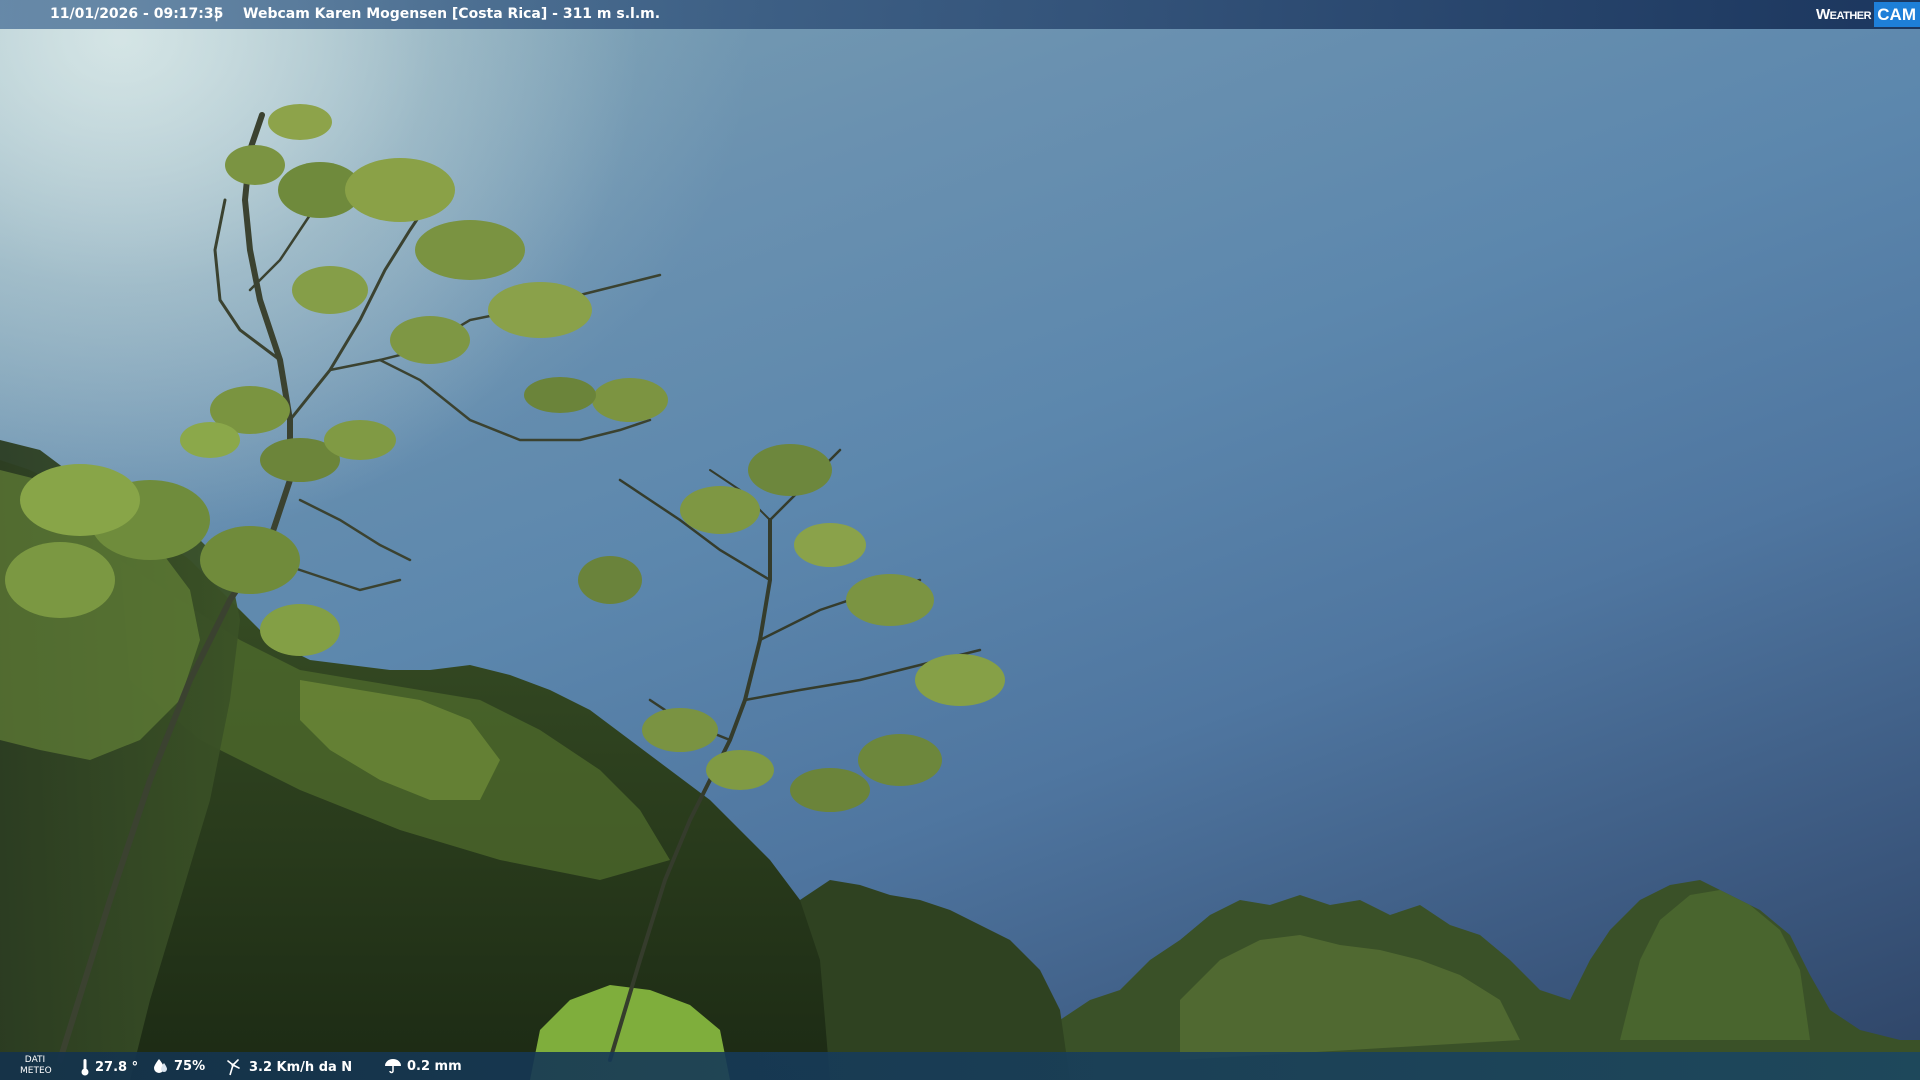 The image size is (1920, 1080). Describe the element at coordinates (117, 1067) in the screenshot. I see `temperature-value: 27.8 °` at that location.